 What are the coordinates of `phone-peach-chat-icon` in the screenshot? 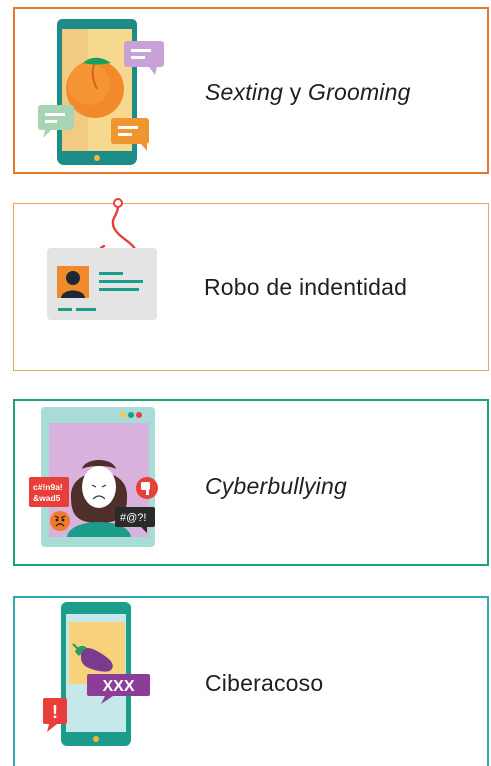 It's located at (101, 92).